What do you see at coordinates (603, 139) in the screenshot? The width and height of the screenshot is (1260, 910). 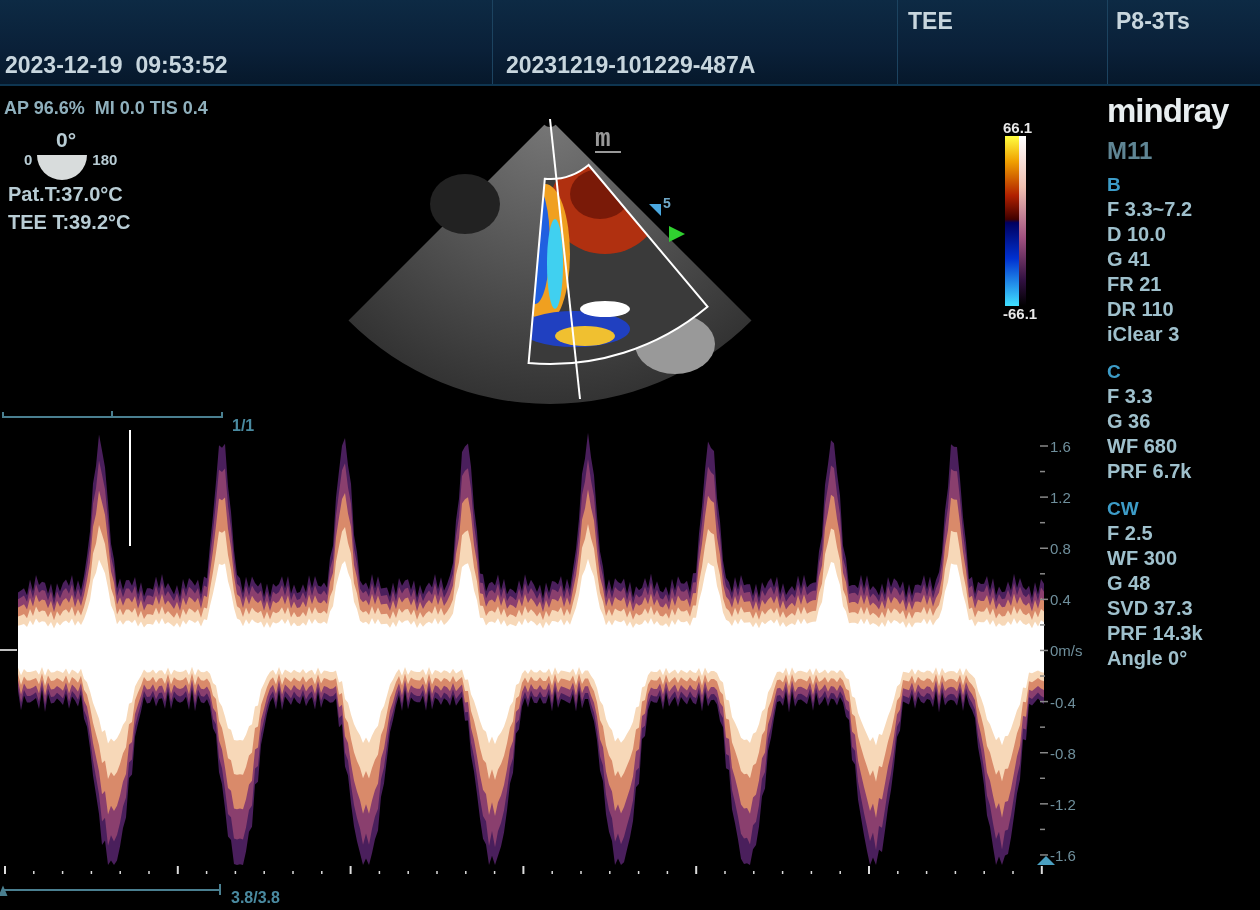 I see `orientation-mark: m` at bounding box center [603, 139].